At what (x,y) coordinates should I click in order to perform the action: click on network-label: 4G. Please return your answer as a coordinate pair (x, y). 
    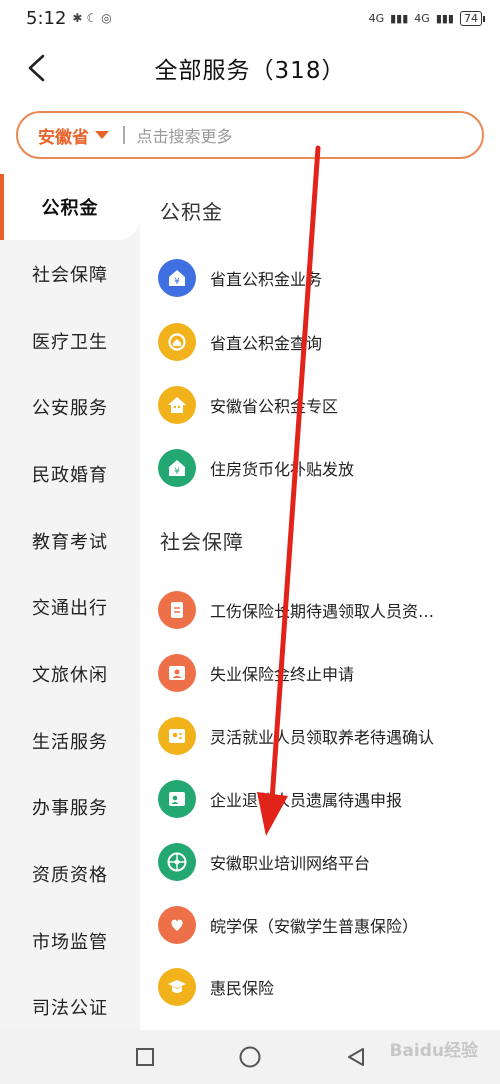
    Looking at the image, I should click on (376, 18).